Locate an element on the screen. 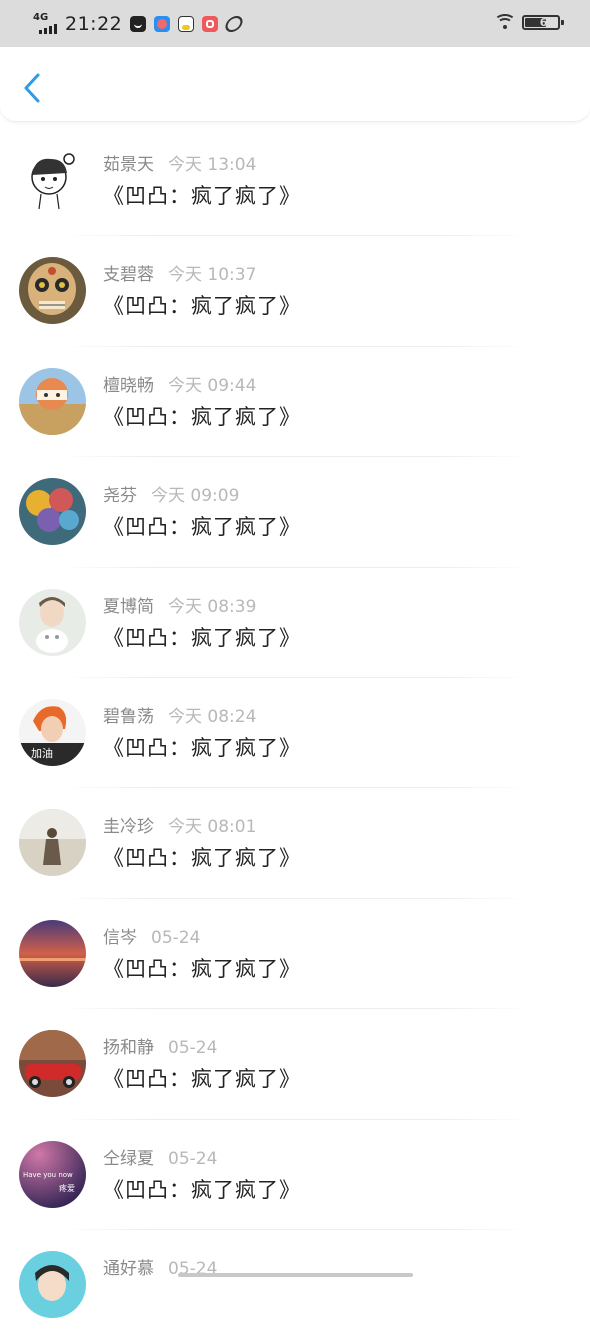 This screenshot has width=590, height=1340. message-time: 今天 08:01 is located at coordinates (212, 827).